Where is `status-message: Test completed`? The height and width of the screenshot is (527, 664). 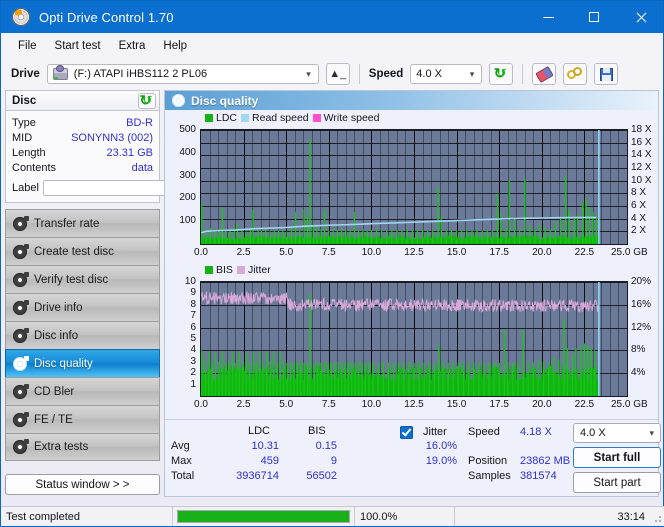
status-message: Test completed is located at coordinates (87, 516).